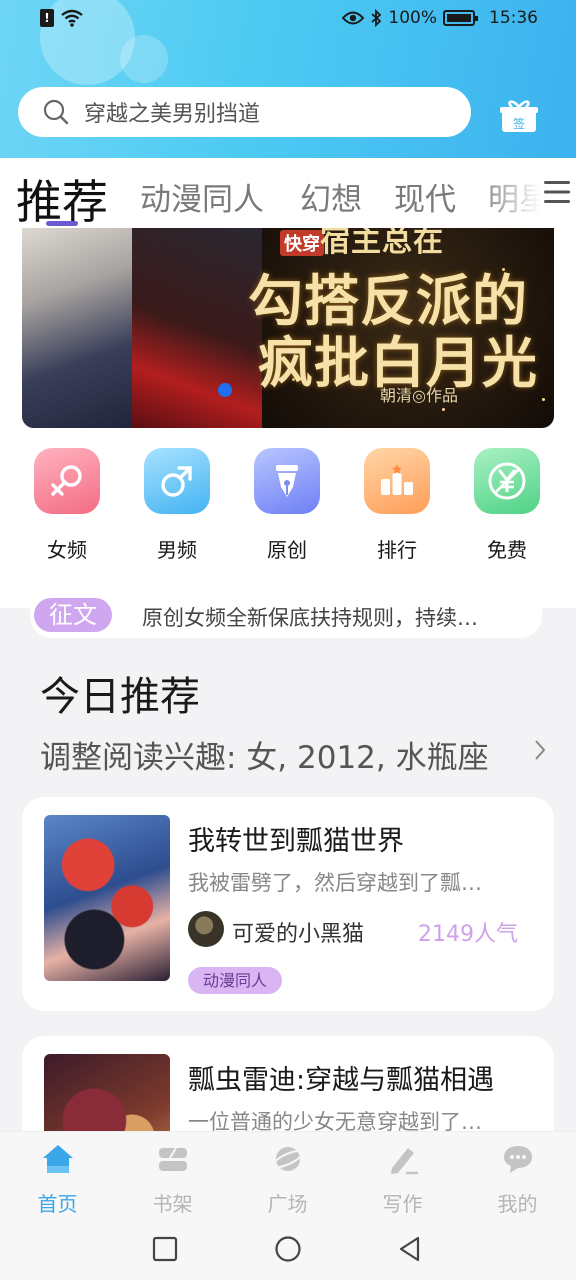 The image size is (576, 1280). I want to click on checkin-gift-icon: 签, so click(519, 116).